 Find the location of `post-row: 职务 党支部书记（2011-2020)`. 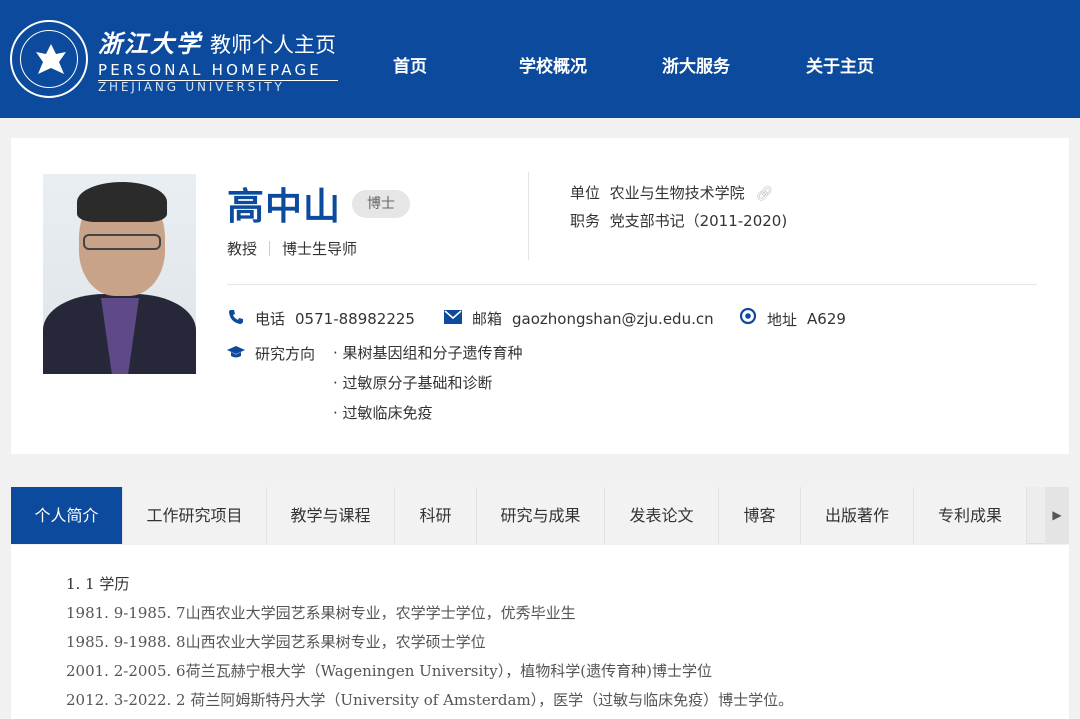

post-row: 职务 党支部书记（2011-2020) is located at coordinates (678, 220).